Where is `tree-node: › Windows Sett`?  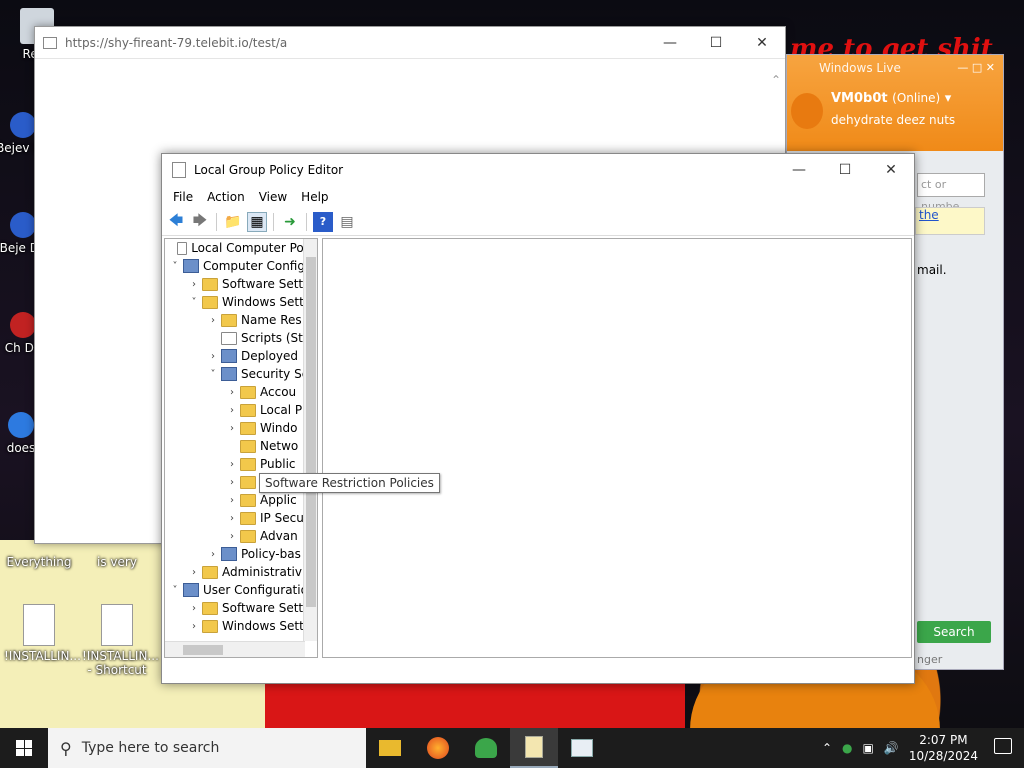 tree-node: › Windows Sett is located at coordinates (241, 626).